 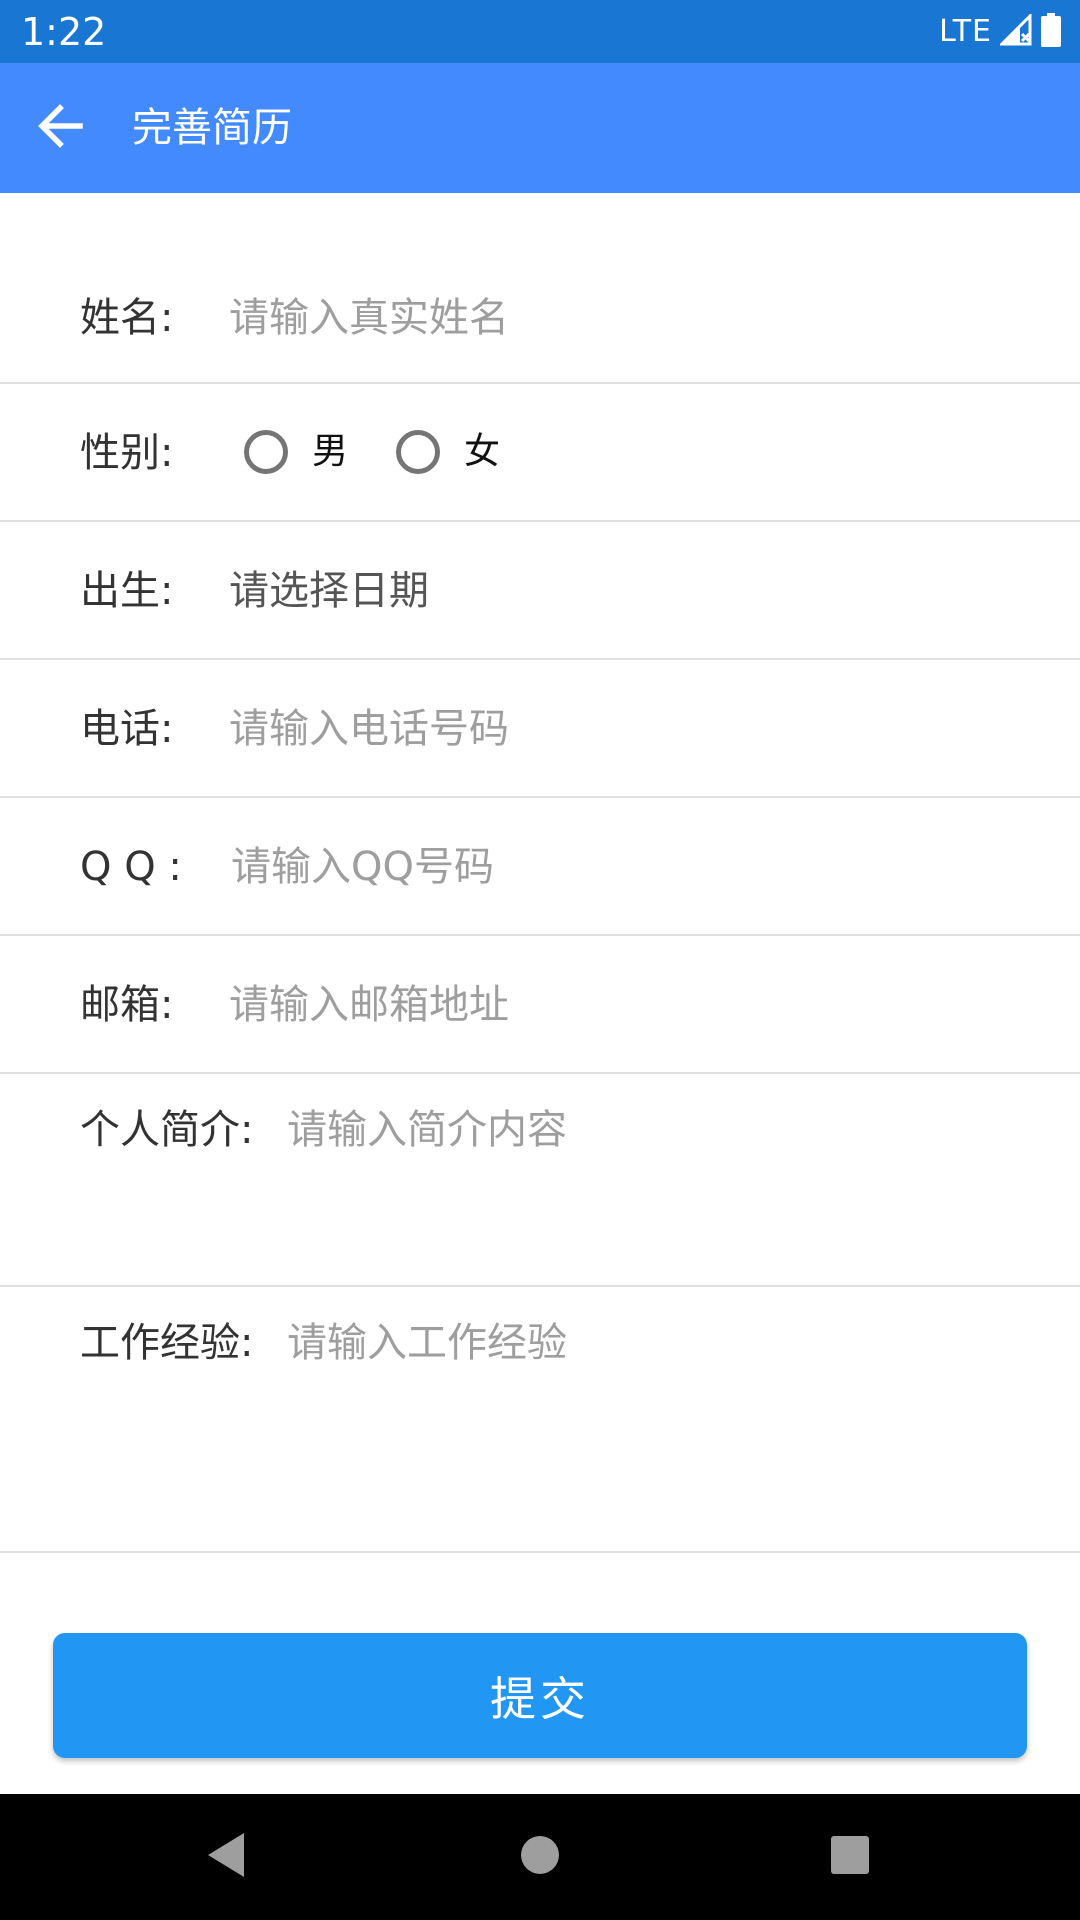 What do you see at coordinates (629, 318) in the screenshot?
I see `name-input` at bounding box center [629, 318].